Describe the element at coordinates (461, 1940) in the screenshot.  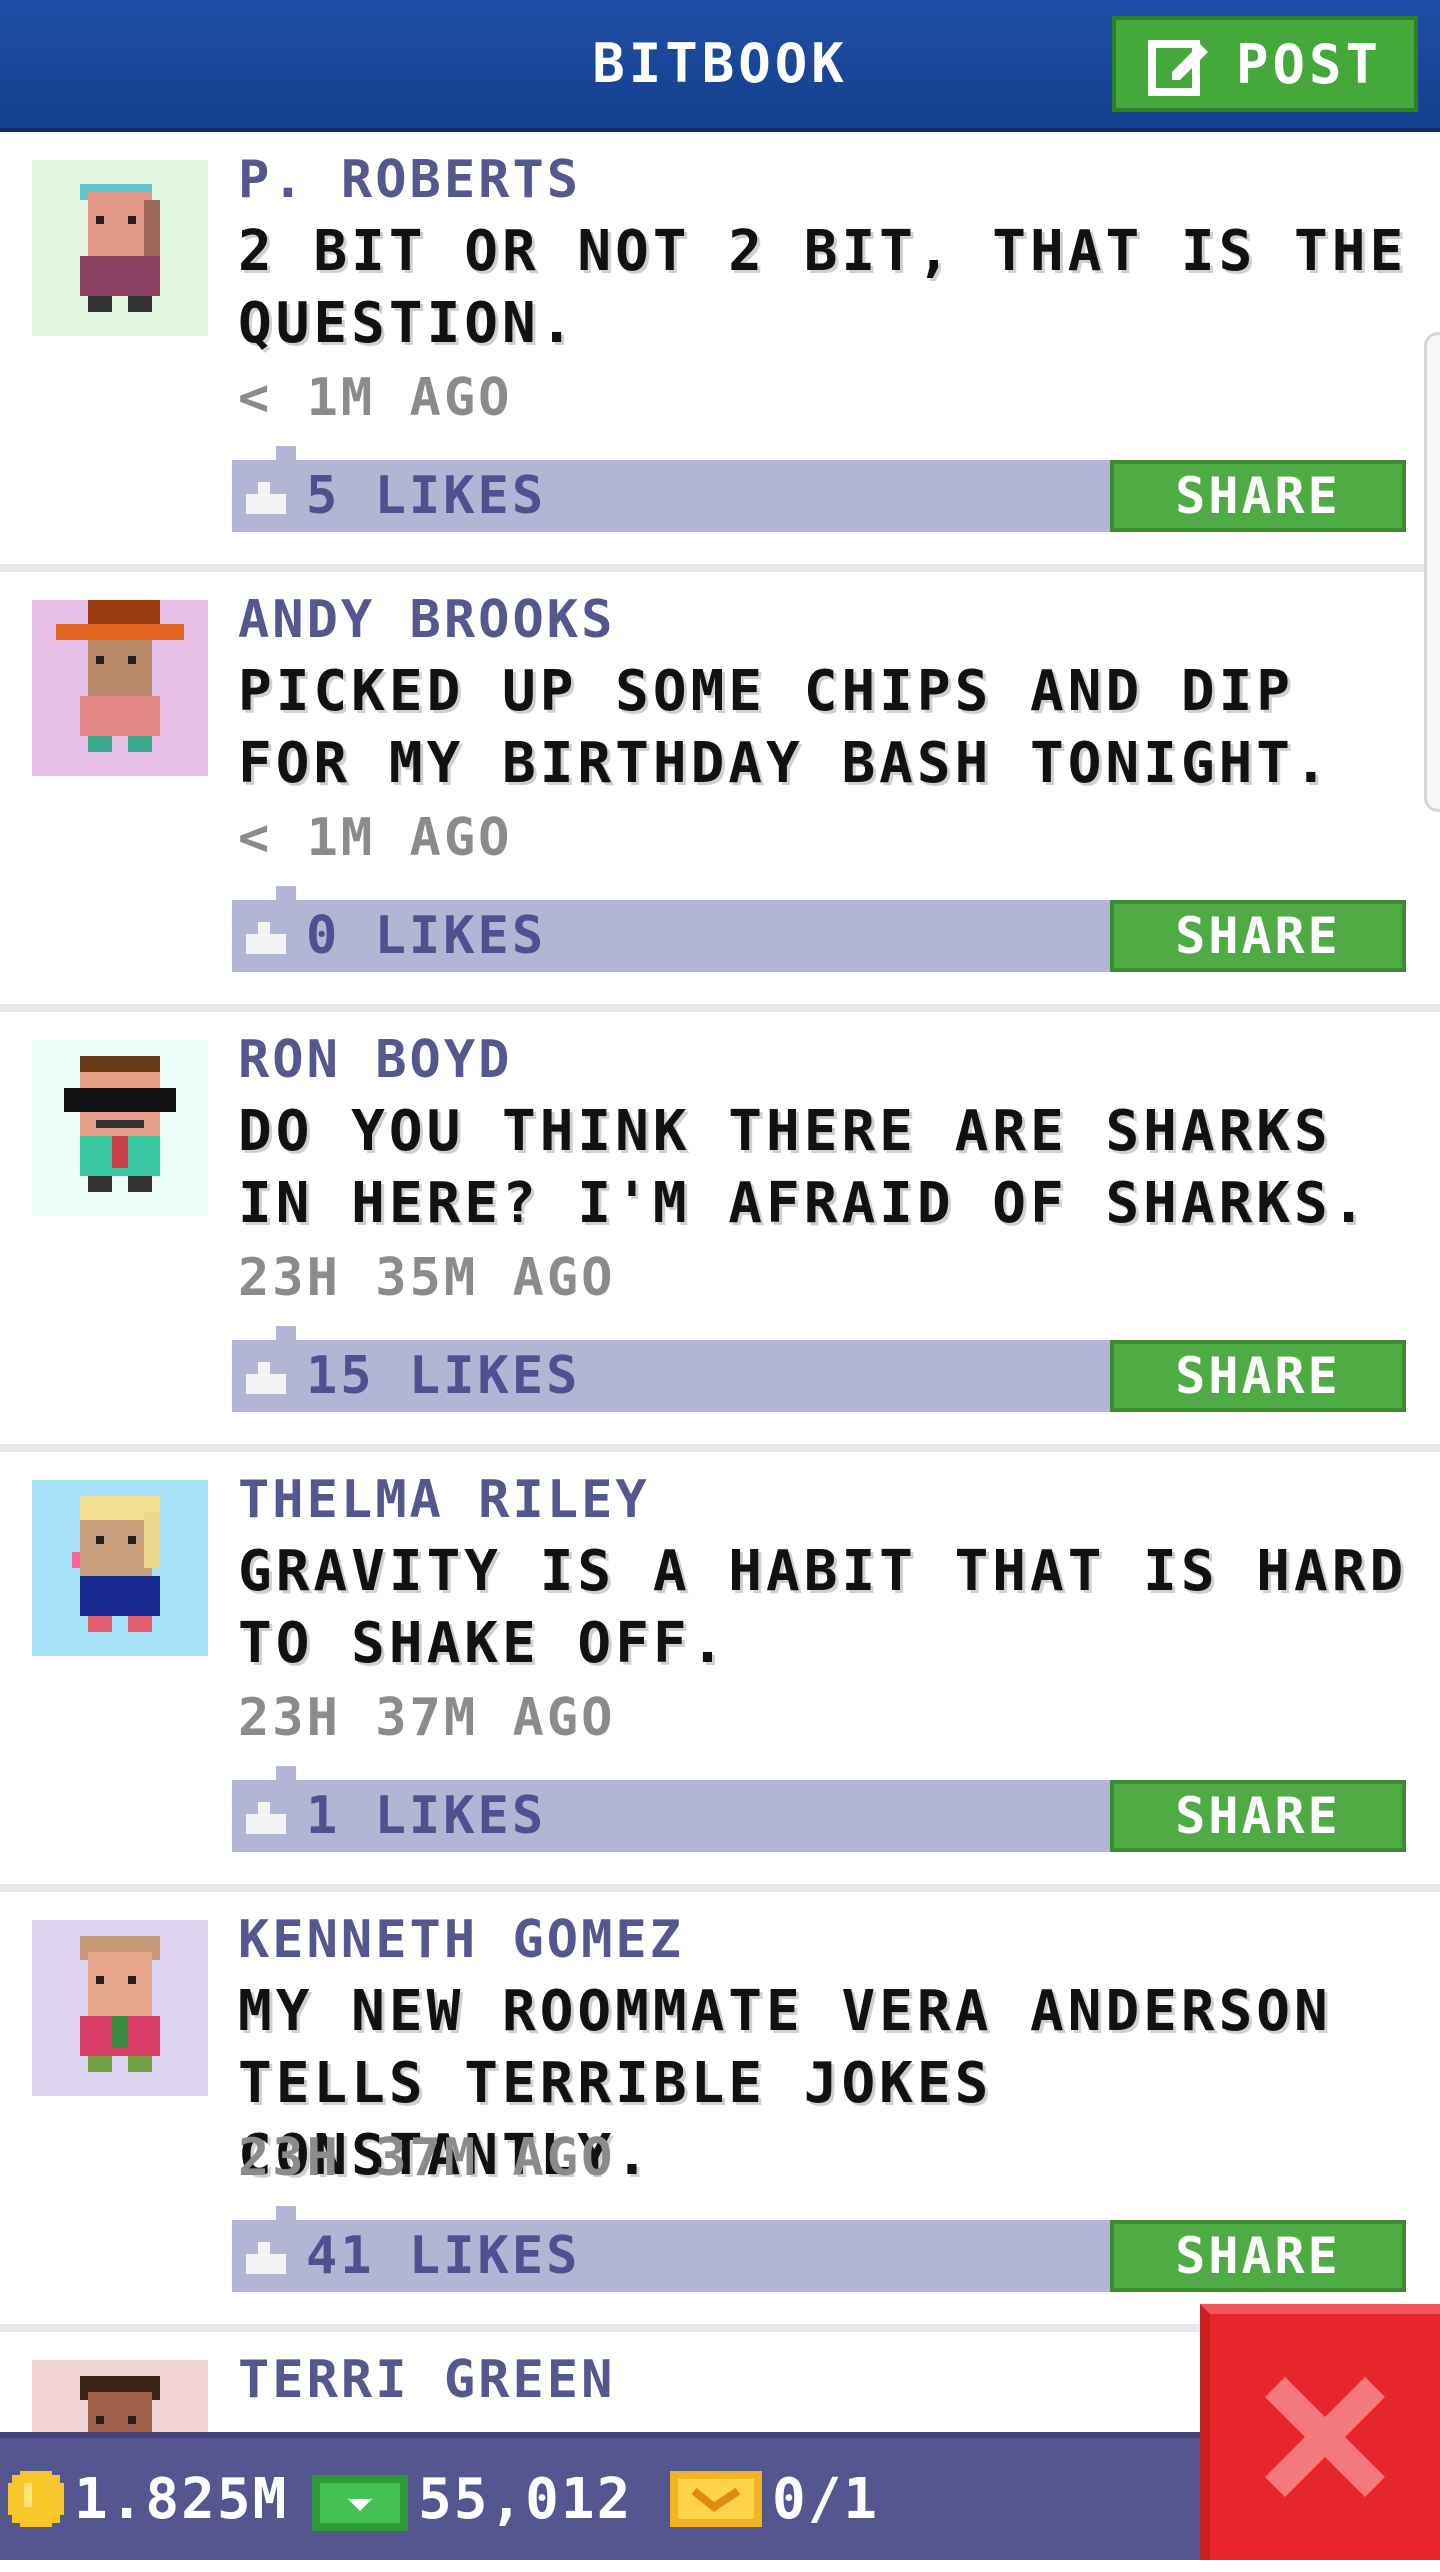
I see `post-author: KENNETH GOMEZ` at that location.